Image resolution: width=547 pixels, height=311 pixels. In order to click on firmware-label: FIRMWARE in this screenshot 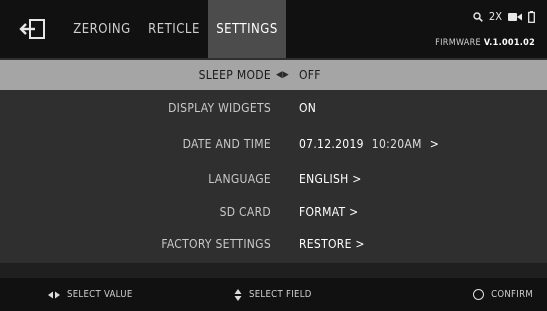, I will do `click(459, 43)`.